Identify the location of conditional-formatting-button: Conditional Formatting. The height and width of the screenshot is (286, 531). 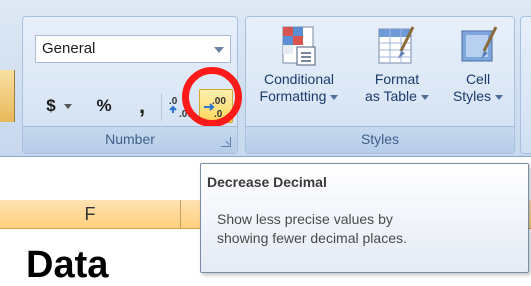
(299, 77).